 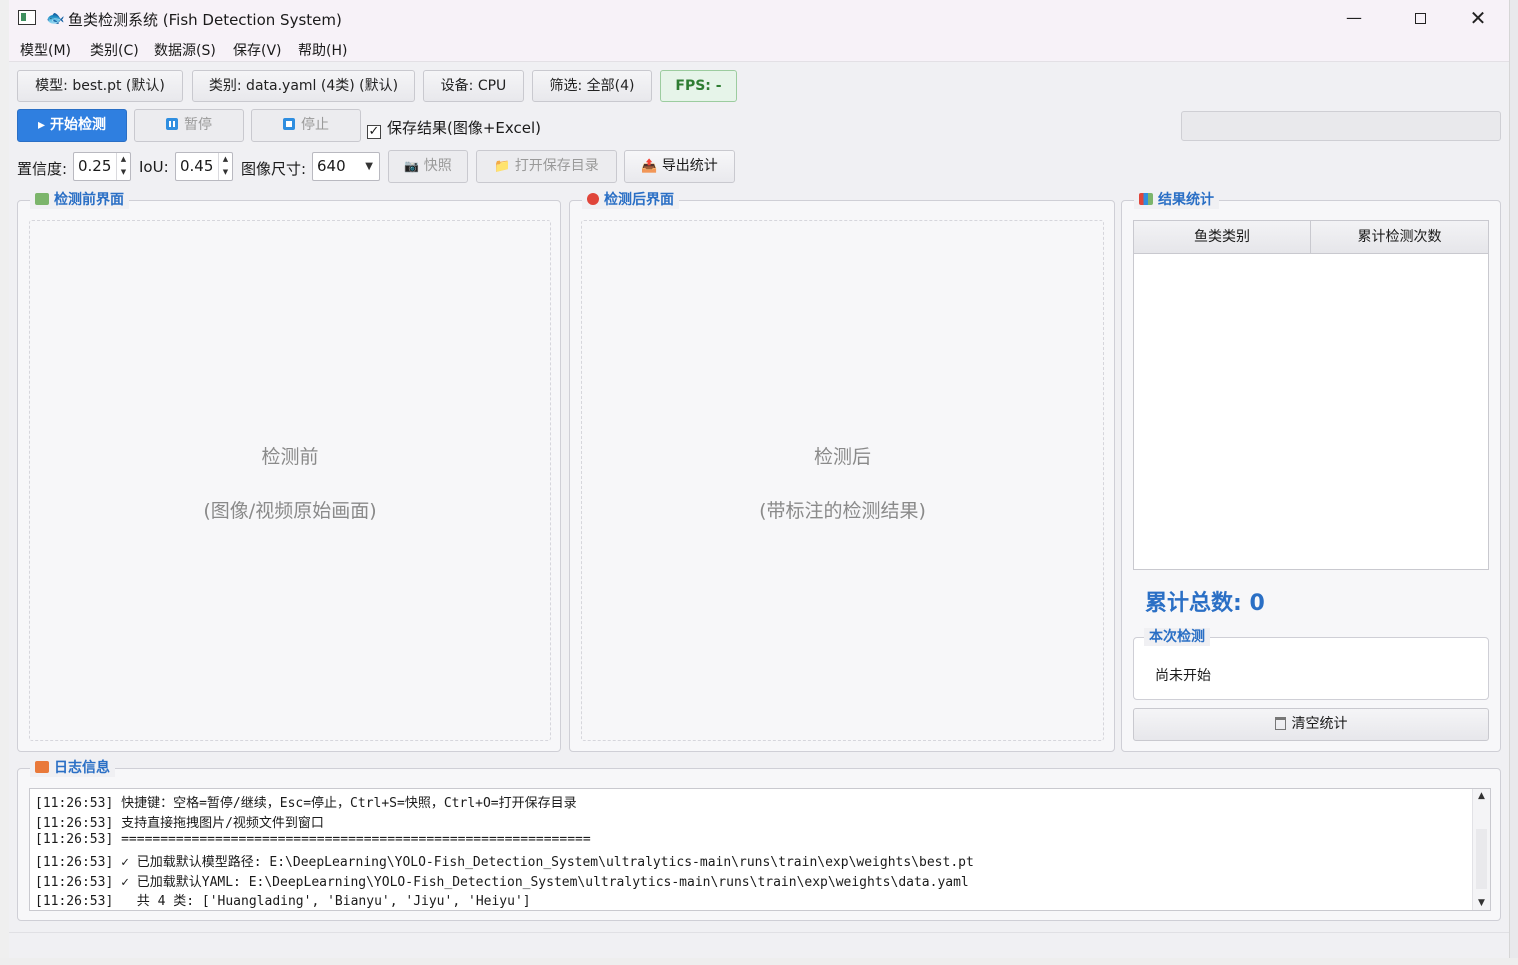 I want to click on snapshot-label: 快照, so click(x=437, y=166).